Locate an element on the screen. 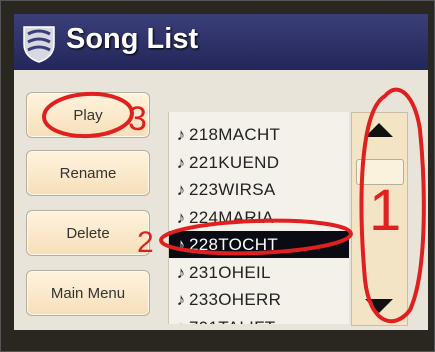 The height and width of the screenshot is (352, 435). shield-logo-icon is located at coordinates (39, 44).